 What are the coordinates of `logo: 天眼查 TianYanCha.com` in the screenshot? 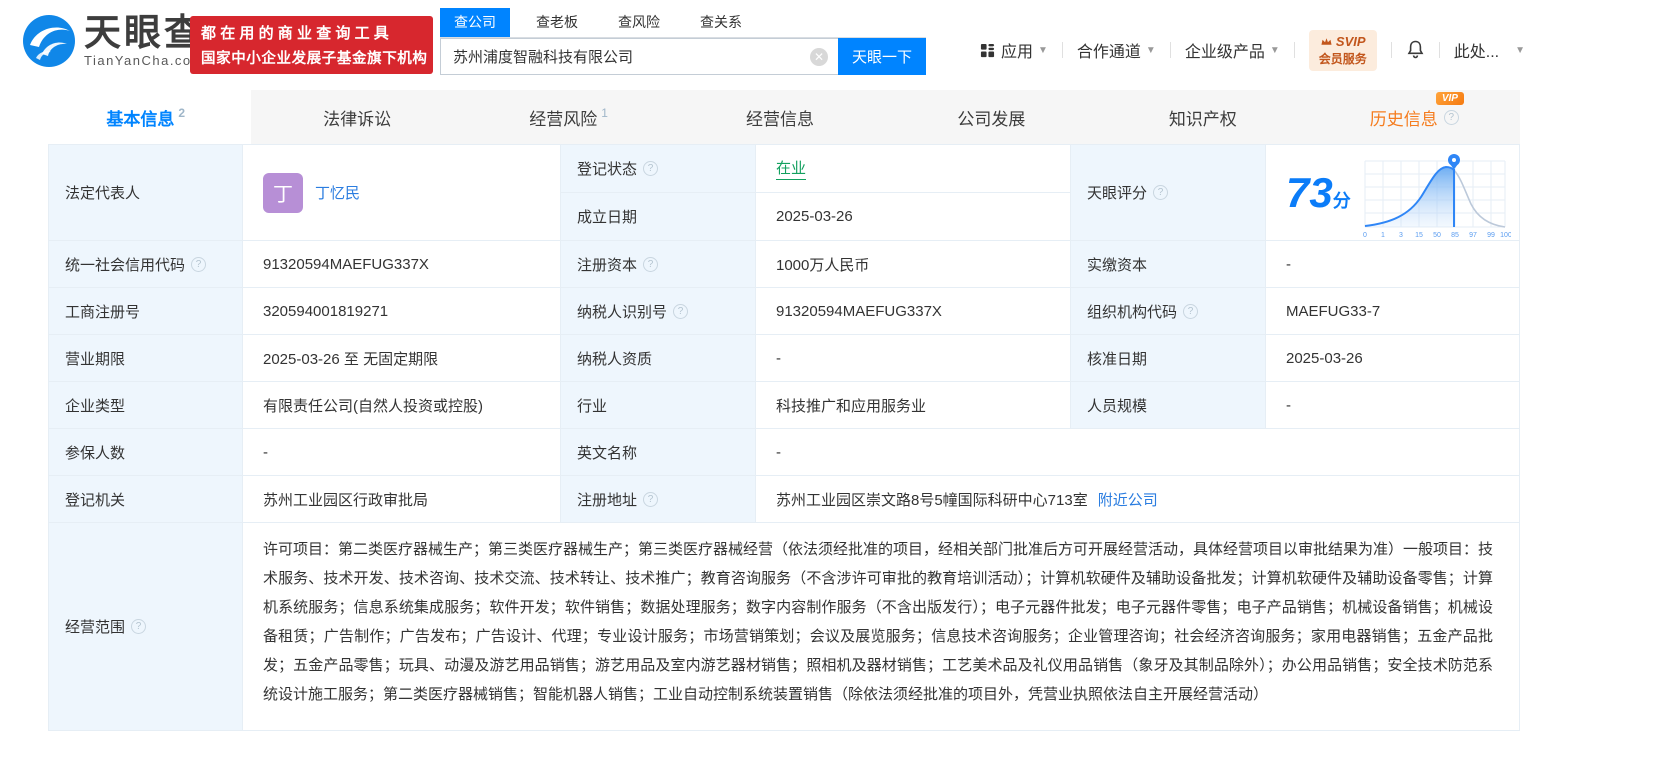 It's located at (113, 41).